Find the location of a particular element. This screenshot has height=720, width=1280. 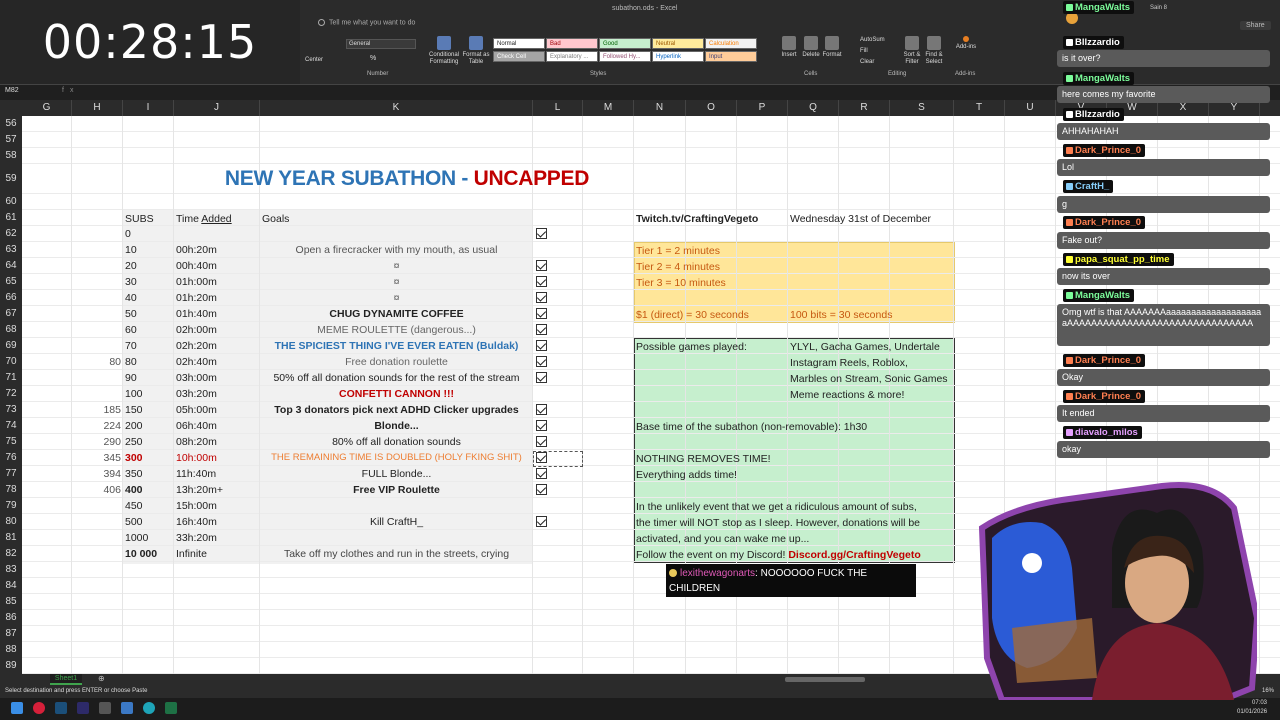

row-header-73: 73 is located at coordinates (11, 410).